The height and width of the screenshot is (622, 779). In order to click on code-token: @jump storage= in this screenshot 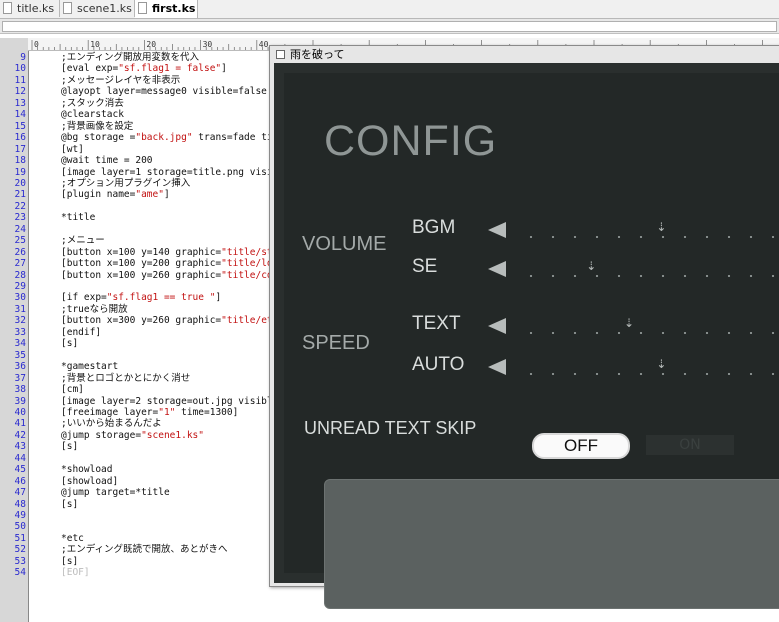, I will do `click(101, 435)`.